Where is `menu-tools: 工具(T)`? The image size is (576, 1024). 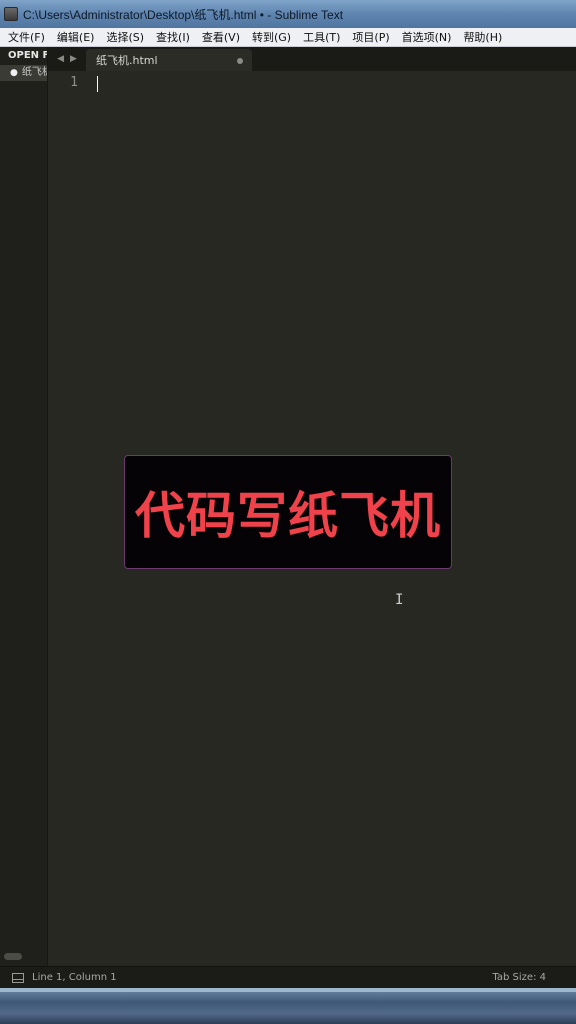 menu-tools: 工具(T) is located at coordinates (321, 37).